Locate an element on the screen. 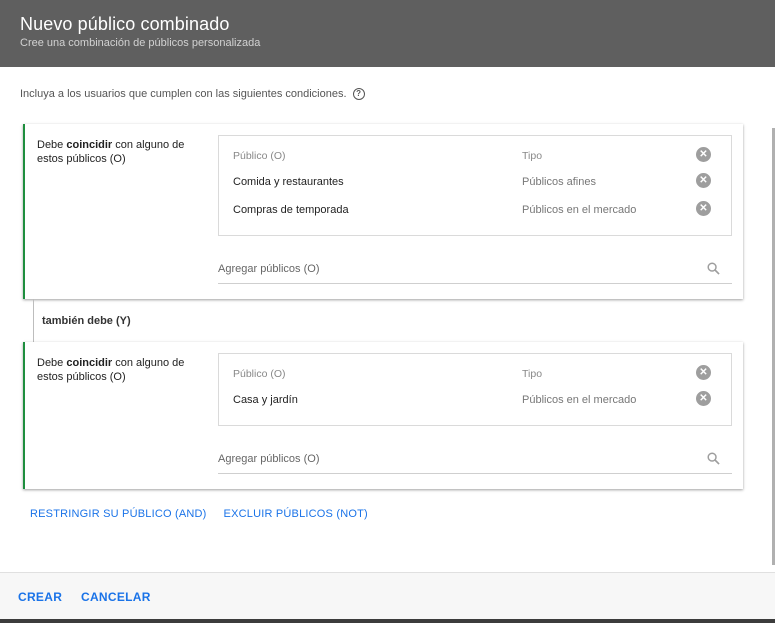 This screenshot has height=623, width=775. audience-row: Casa y jardín Públicos en el mercado ✕ is located at coordinates (475, 398).